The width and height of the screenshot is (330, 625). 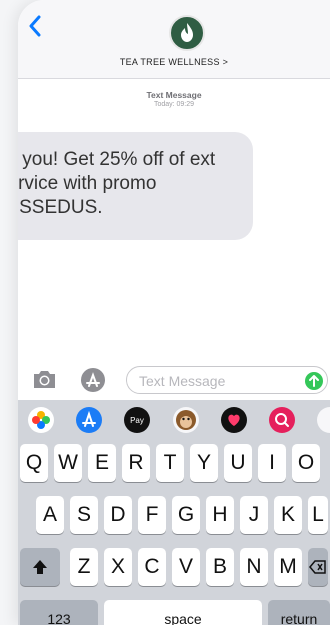 I want to click on key-o: O, so click(x=306, y=463).